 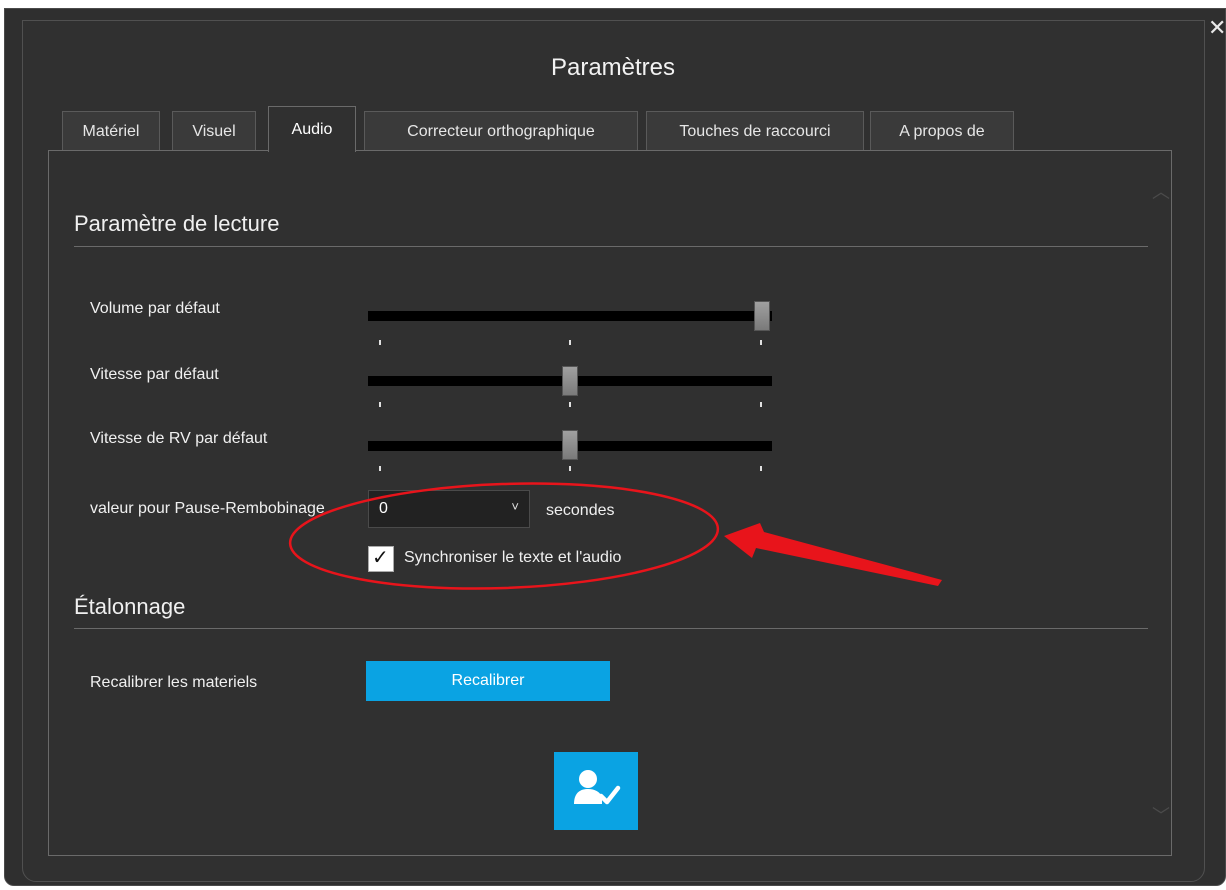 I want to click on pause-rewind-value: 0, so click(x=383, y=508).